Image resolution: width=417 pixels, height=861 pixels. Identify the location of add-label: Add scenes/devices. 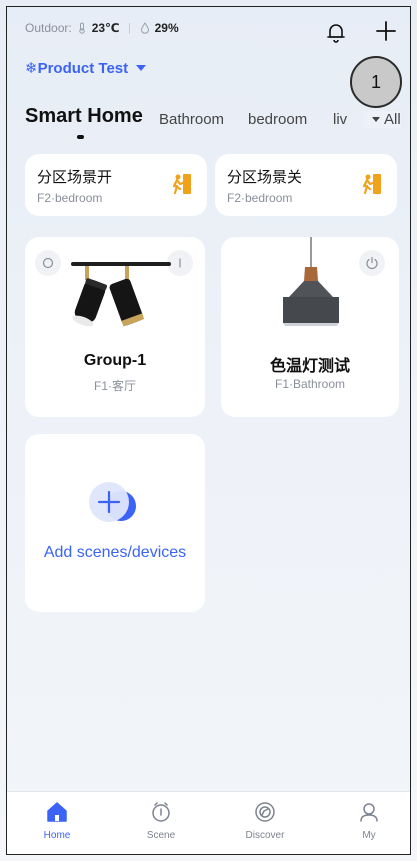
(115, 552).